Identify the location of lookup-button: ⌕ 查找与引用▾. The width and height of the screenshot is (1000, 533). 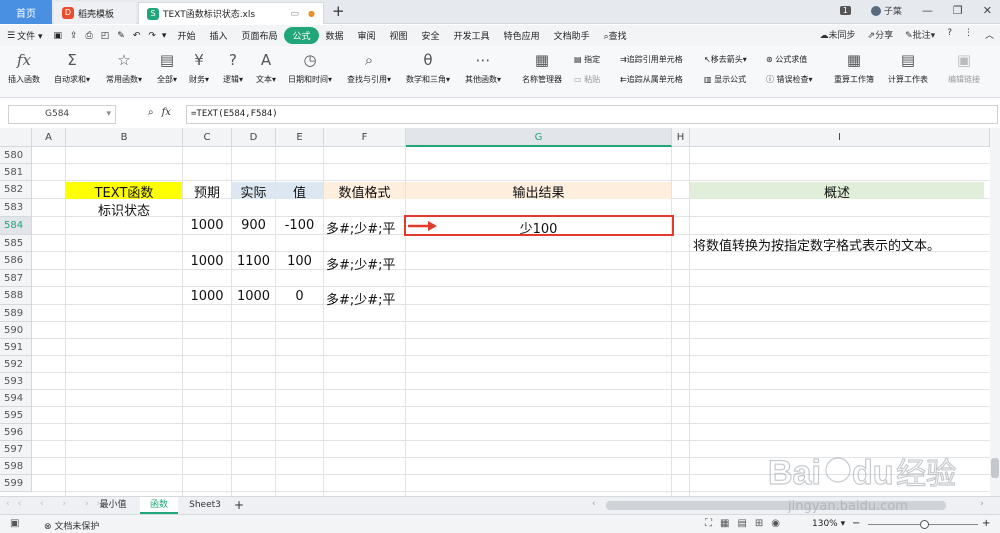
(369, 67).